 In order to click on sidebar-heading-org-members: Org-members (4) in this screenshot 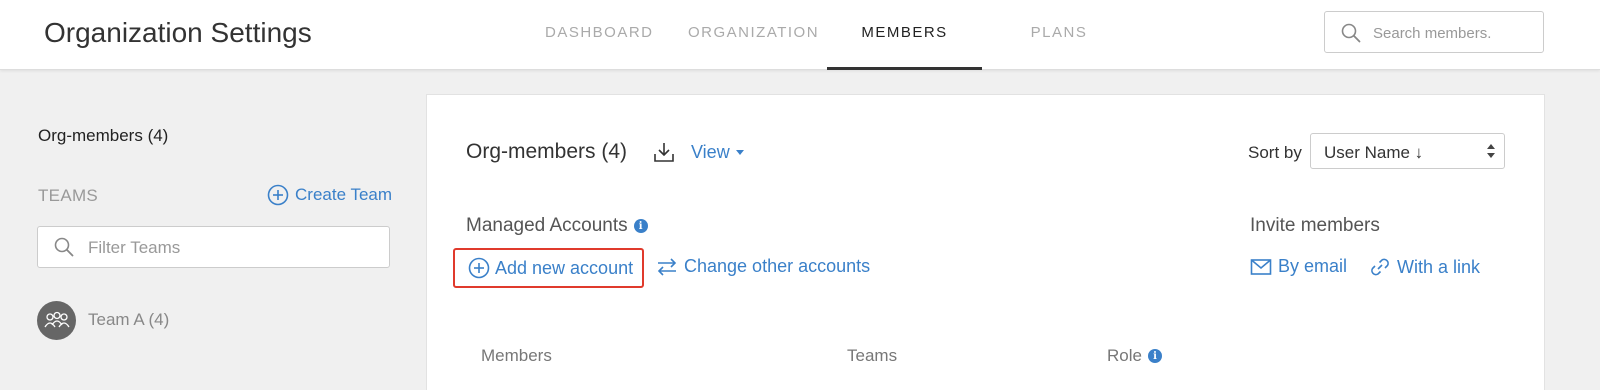, I will do `click(103, 136)`.